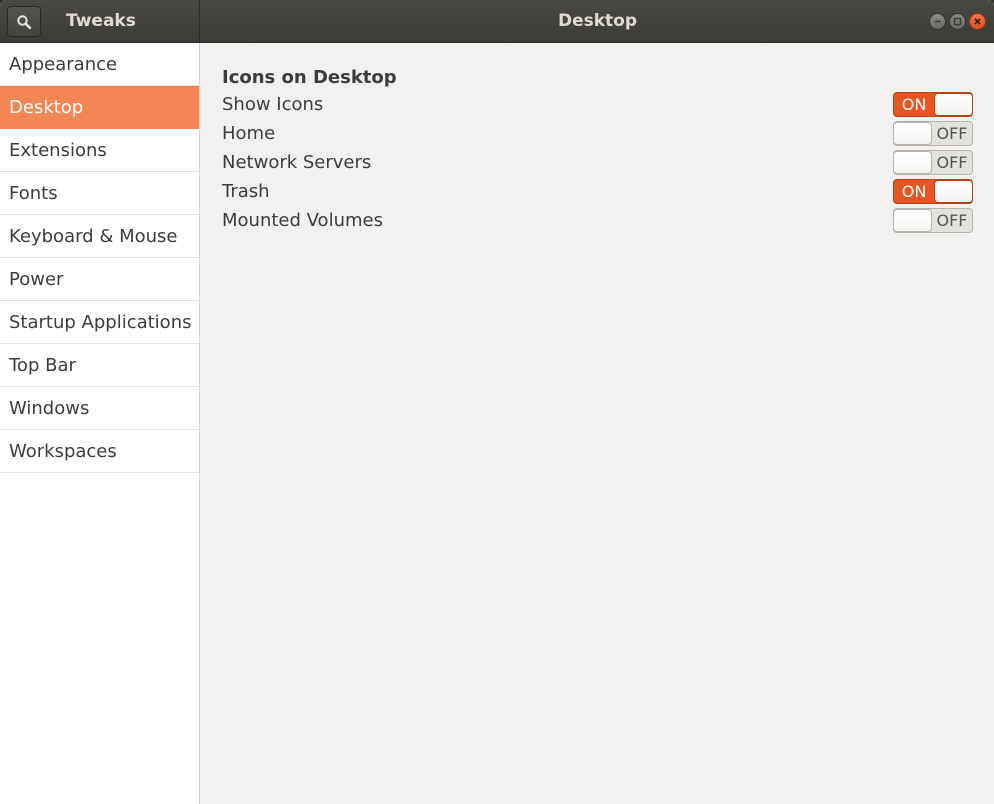 The height and width of the screenshot is (804, 994). Describe the element at coordinates (297, 162) in the screenshot. I see `setting-label: Network Servers` at that location.